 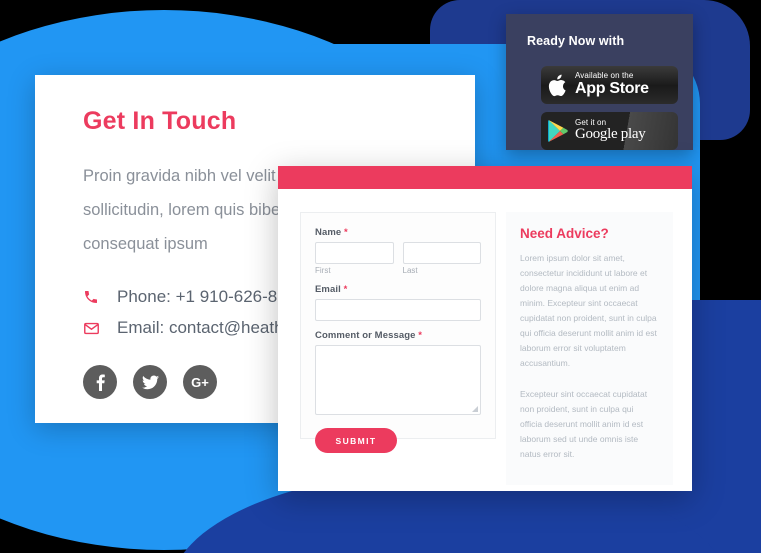 I want to click on google-play-badge-text: Get it on Google play, so click(x=610, y=130).